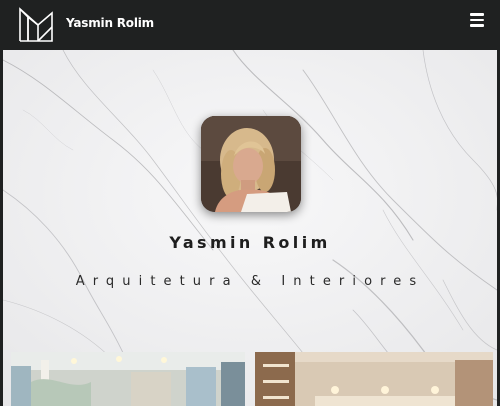 The width and height of the screenshot is (500, 406). I want to click on hero-name: Yasmin Rolim, so click(250, 242).